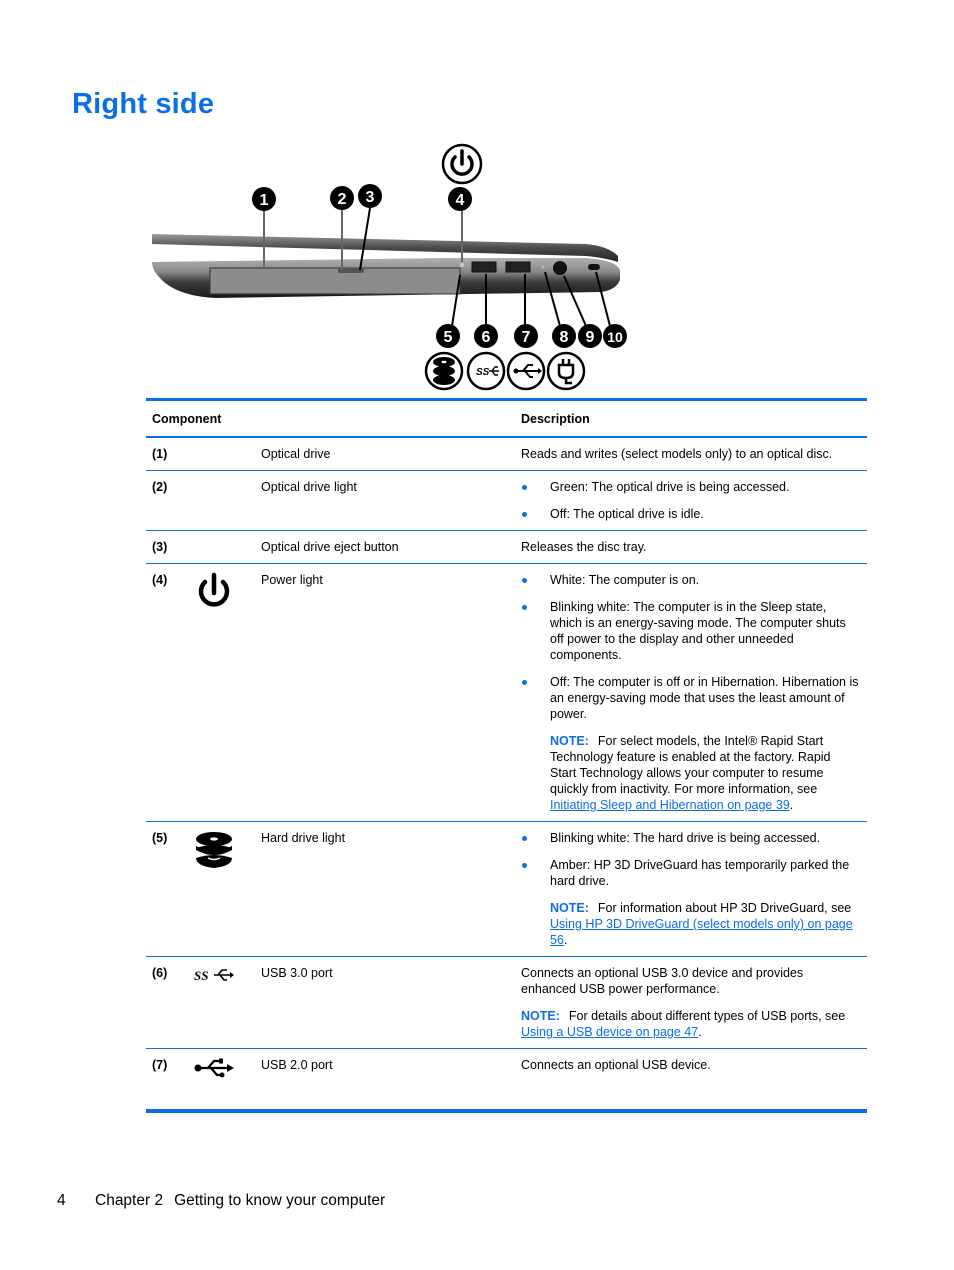 The width and height of the screenshot is (954, 1270). Describe the element at coordinates (160, 973) in the screenshot. I see `component-number: (6)` at that location.